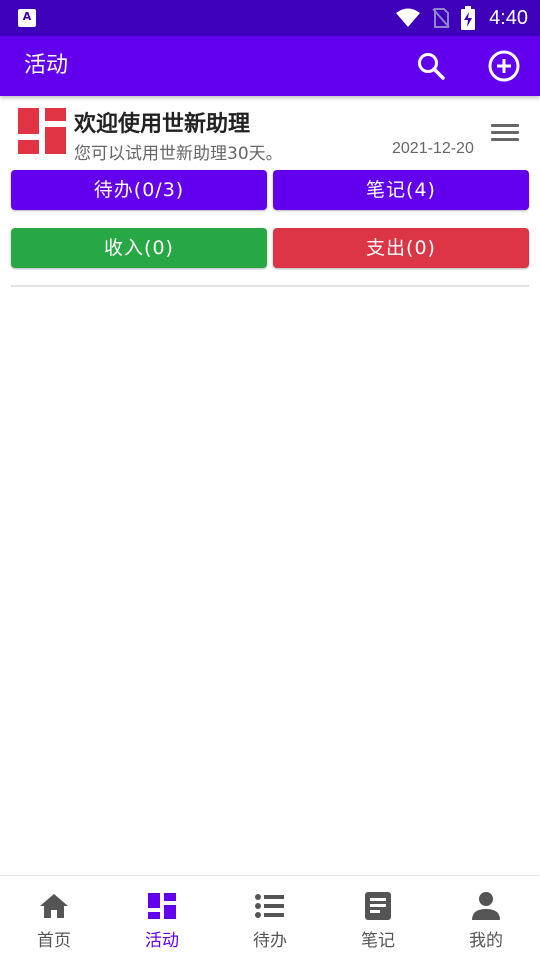  I want to click on status-bar: A 4:40, so click(270, 18).